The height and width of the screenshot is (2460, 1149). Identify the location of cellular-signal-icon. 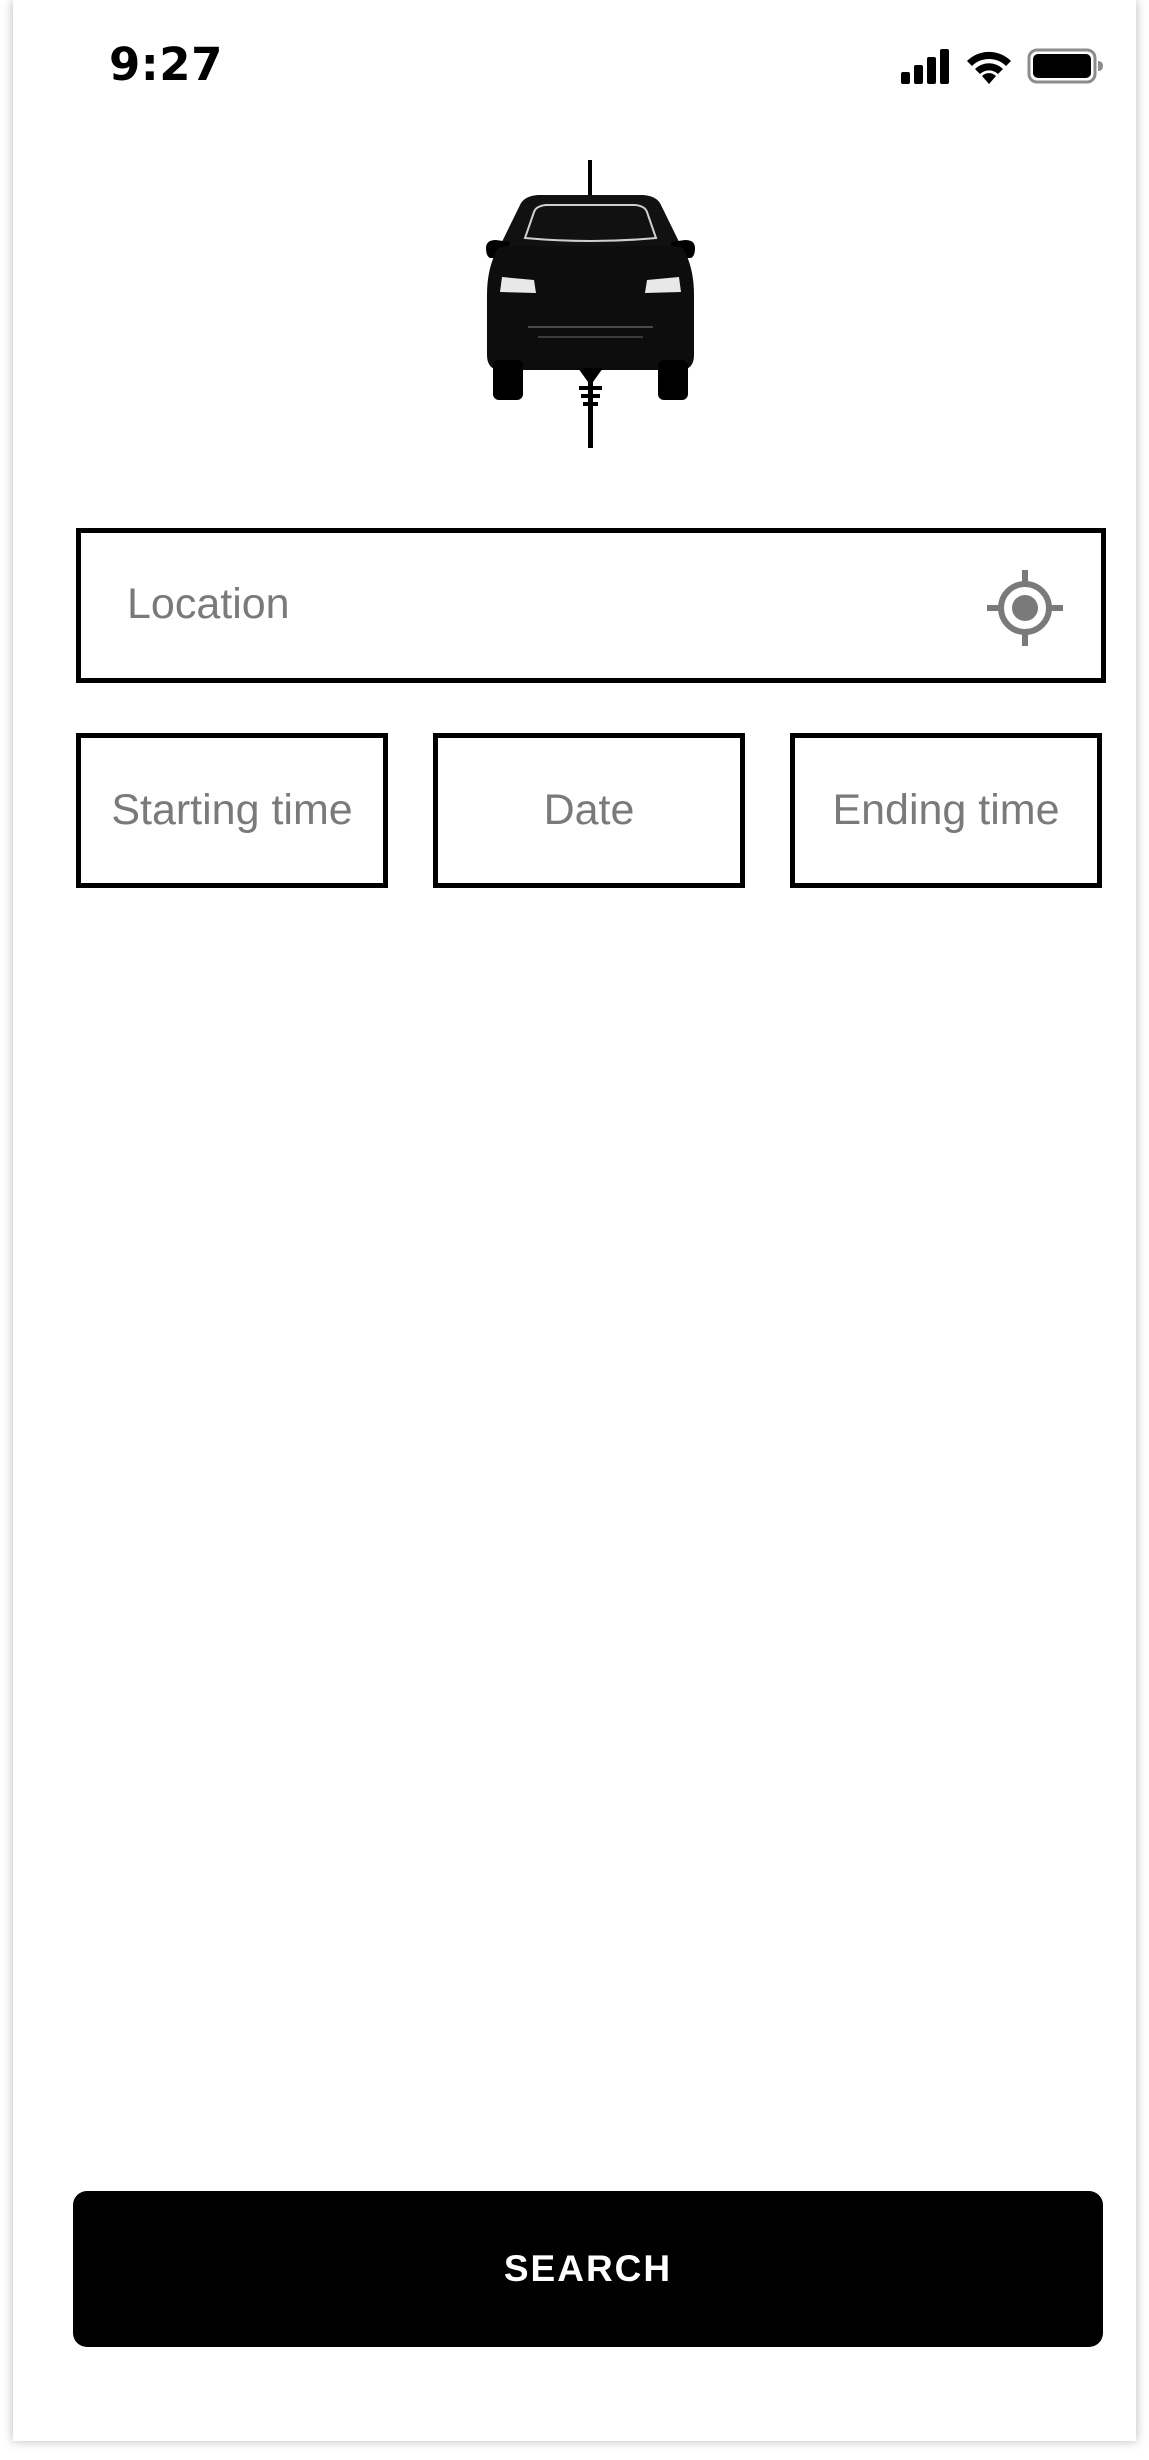
(925, 66).